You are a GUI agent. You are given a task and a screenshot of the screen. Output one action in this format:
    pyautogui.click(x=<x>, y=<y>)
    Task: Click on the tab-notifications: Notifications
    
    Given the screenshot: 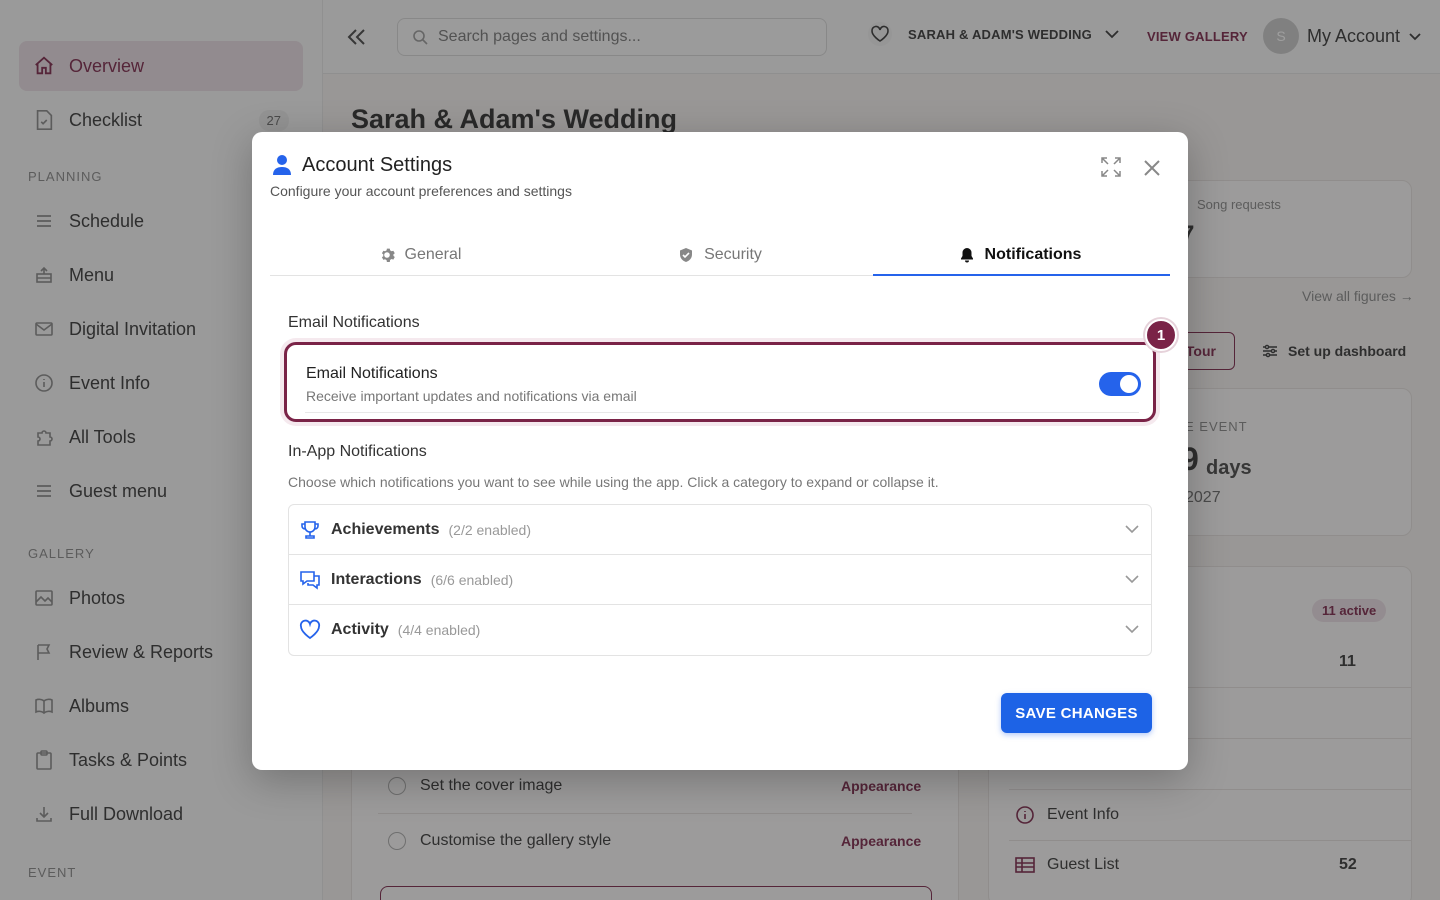 What is the action you would take?
    pyautogui.click(x=1020, y=255)
    